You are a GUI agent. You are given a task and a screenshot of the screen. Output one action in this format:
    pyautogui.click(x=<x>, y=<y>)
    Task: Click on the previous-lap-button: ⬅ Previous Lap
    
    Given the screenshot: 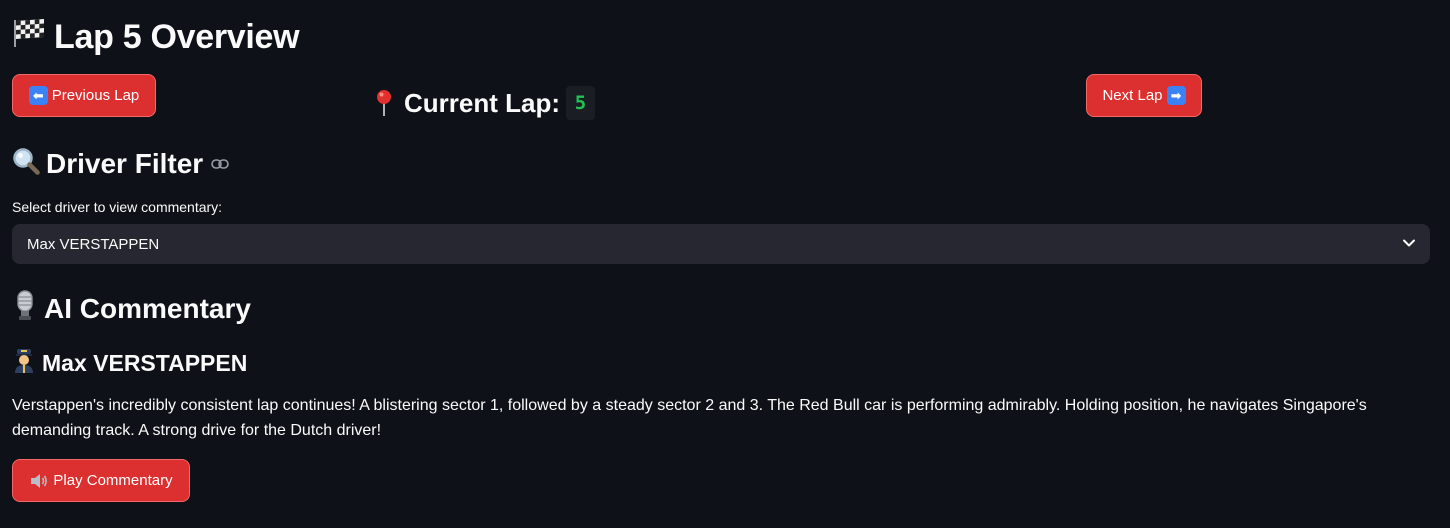 What is the action you would take?
    pyautogui.click(x=84, y=95)
    